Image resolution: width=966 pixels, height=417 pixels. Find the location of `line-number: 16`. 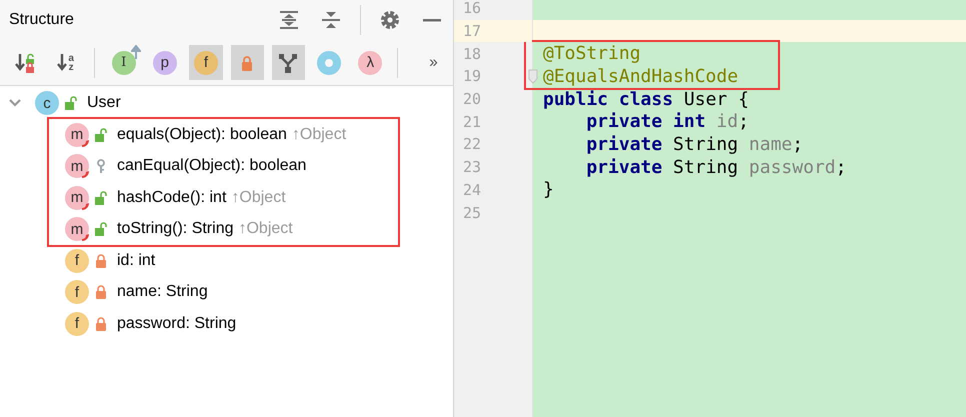

line-number: 16 is located at coordinates (472, 9).